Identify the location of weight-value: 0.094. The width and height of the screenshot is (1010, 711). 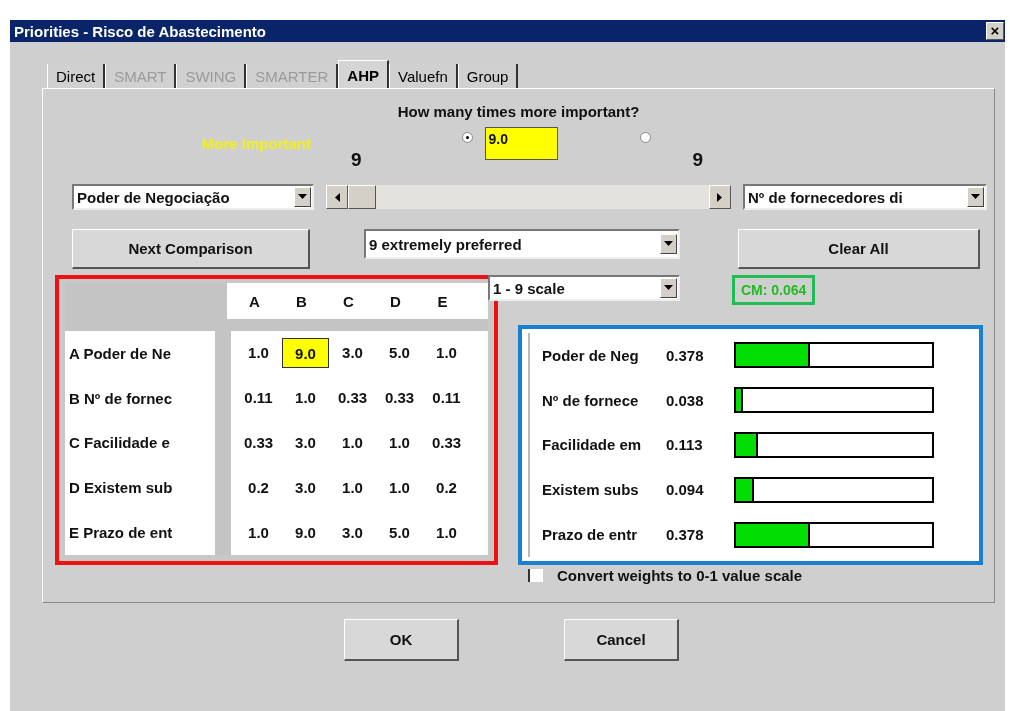
(685, 490).